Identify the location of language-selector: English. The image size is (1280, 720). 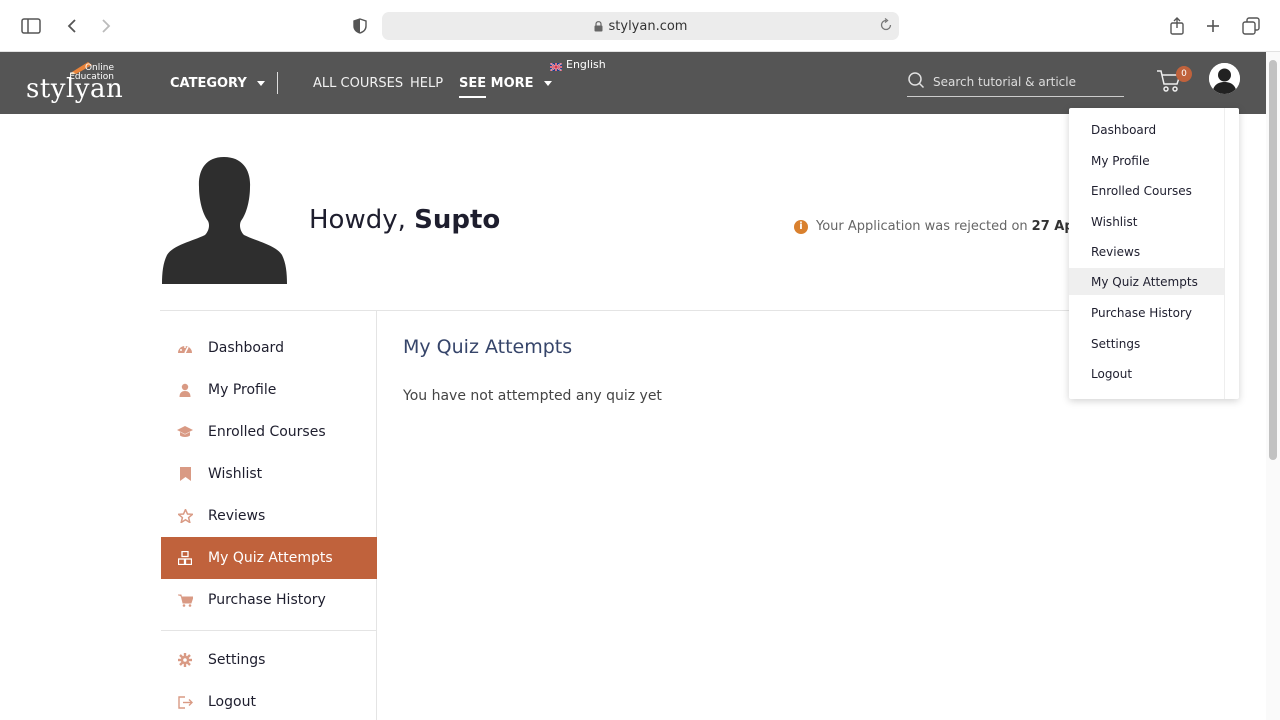
(577, 65).